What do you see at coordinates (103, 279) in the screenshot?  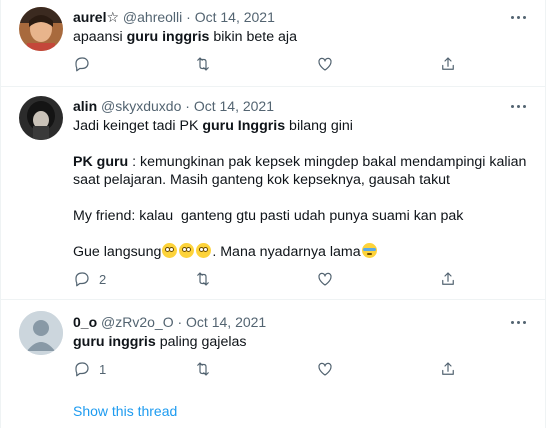 I see `reply-count: 2` at bounding box center [103, 279].